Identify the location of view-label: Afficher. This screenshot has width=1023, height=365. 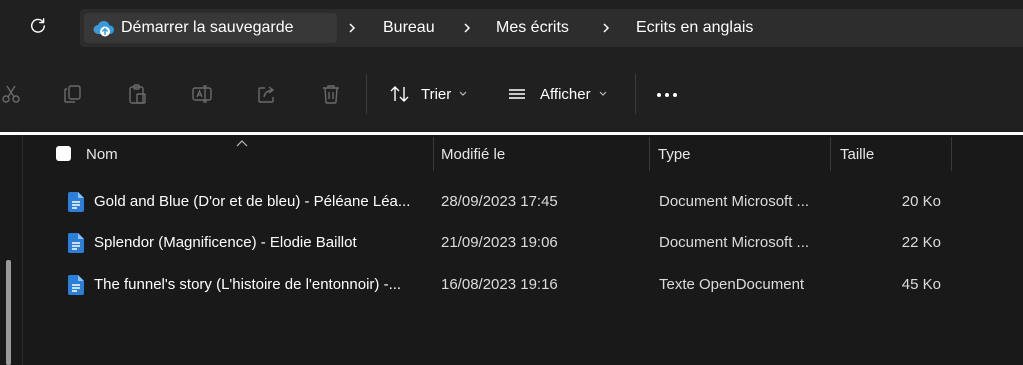
(565, 94).